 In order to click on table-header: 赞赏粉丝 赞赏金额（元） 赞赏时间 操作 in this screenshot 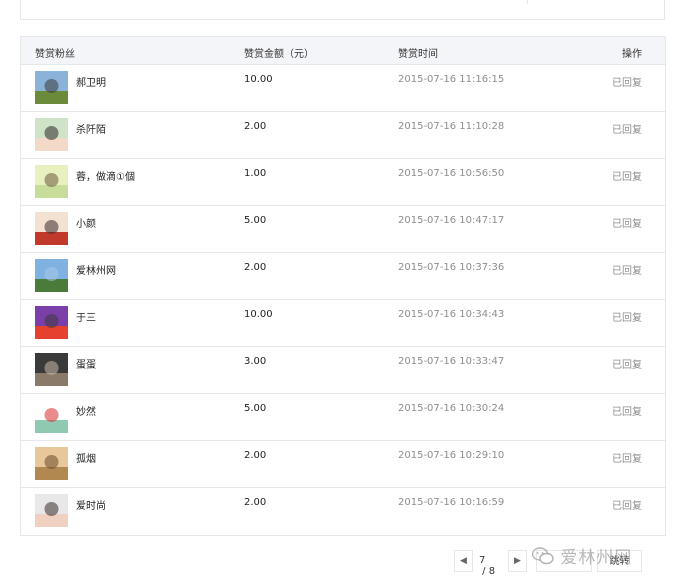, I will do `click(343, 51)`.